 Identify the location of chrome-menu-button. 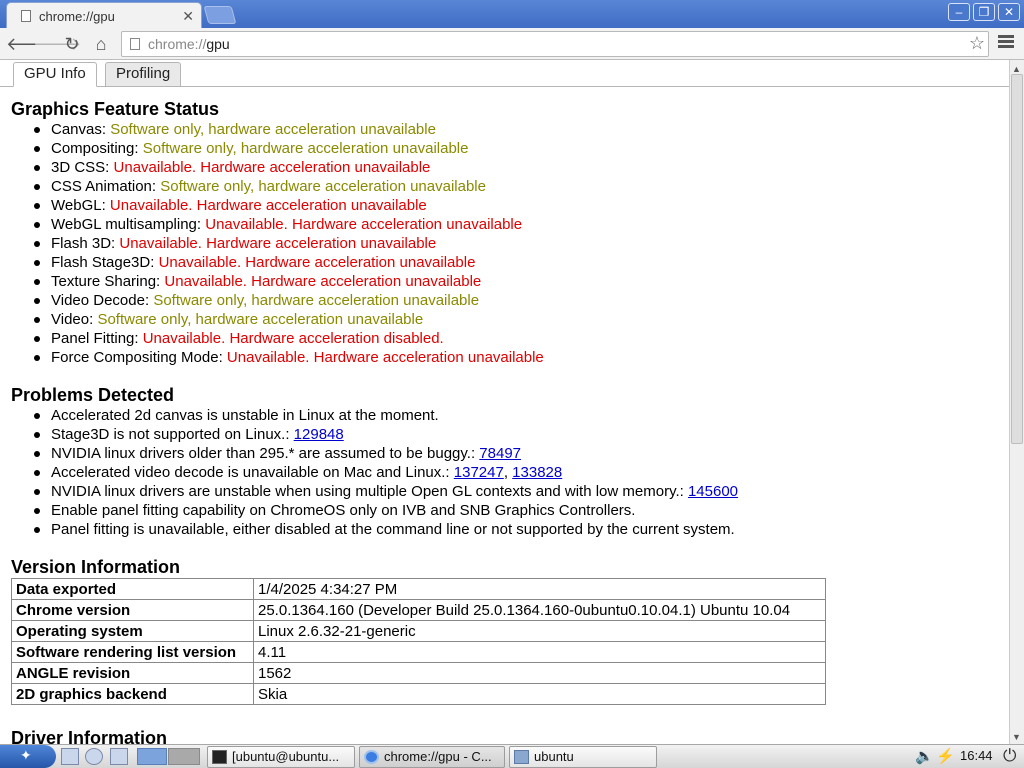
(1006, 43).